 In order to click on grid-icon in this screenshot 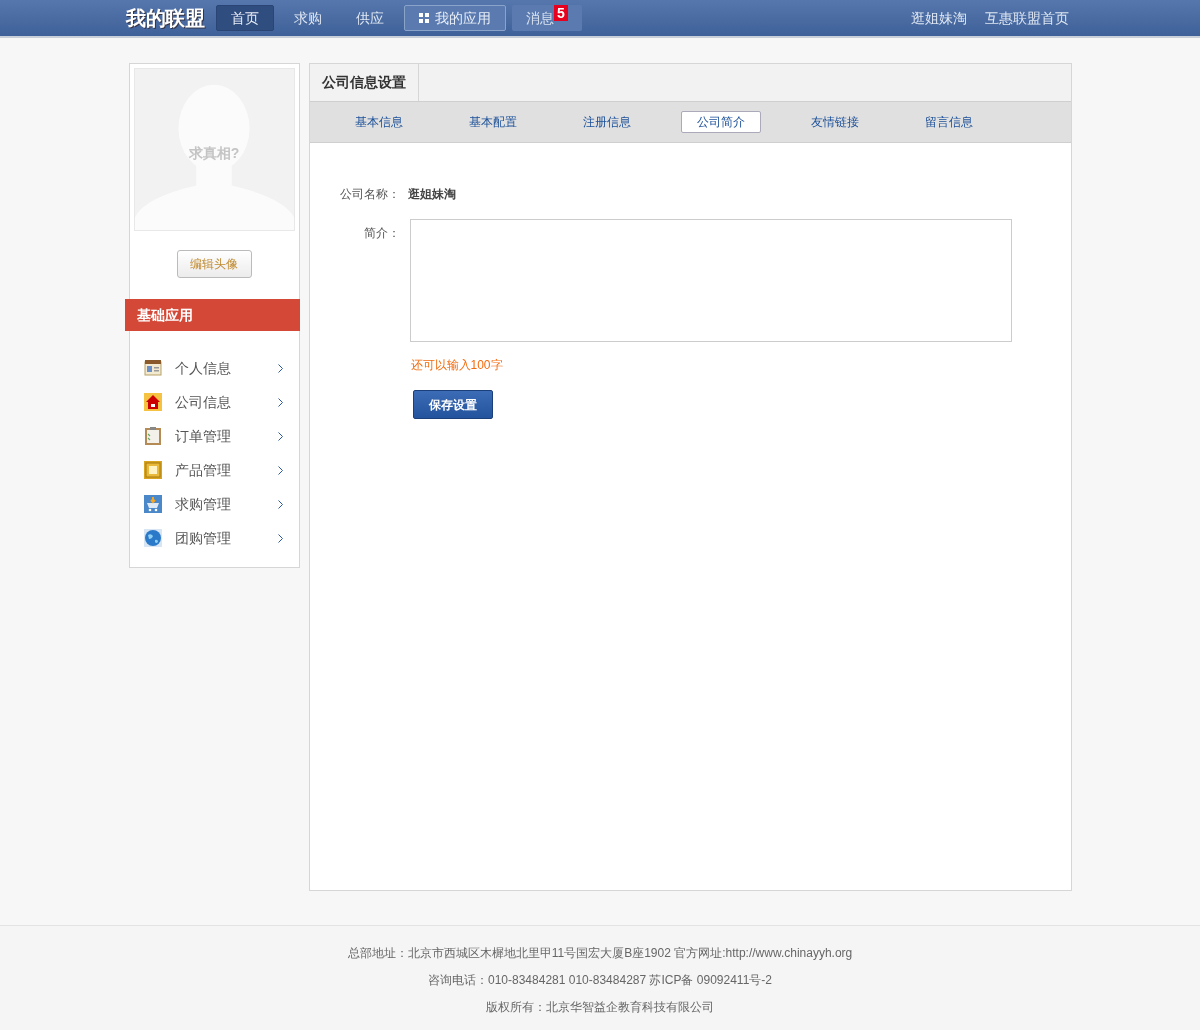, I will do `click(424, 18)`.